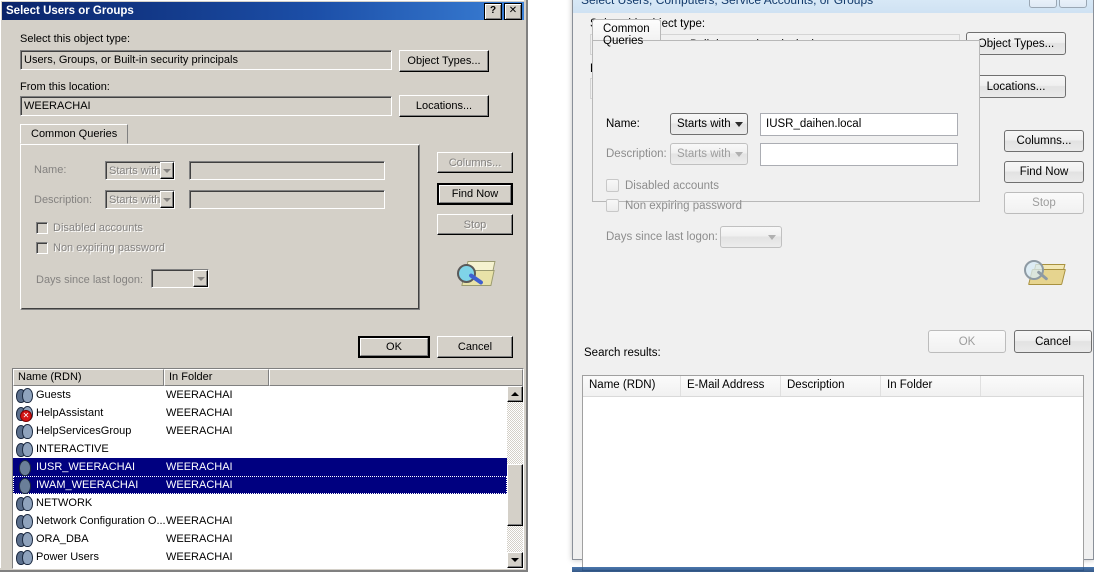 This screenshot has height=572, width=1094. Describe the element at coordinates (287, 170) in the screenshot. I see `name-input` at that location.